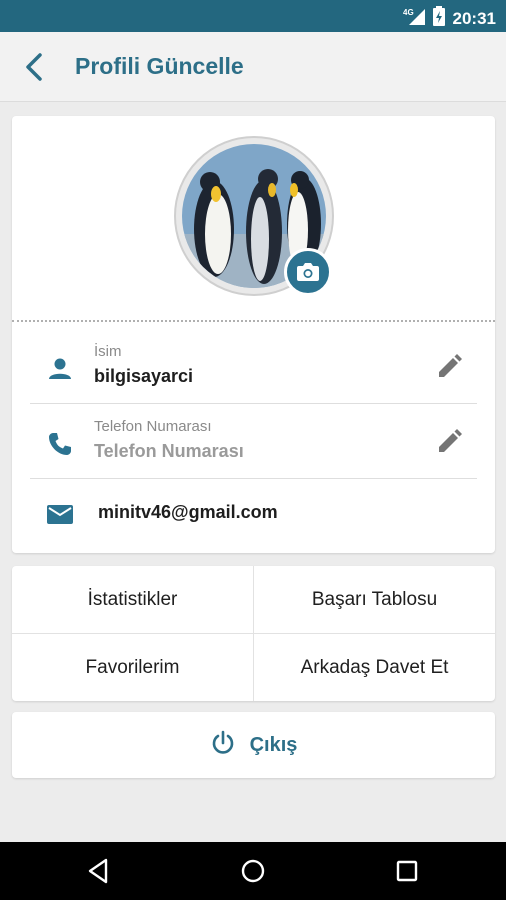  I want to click on navigation-bar, so click(253, 871).